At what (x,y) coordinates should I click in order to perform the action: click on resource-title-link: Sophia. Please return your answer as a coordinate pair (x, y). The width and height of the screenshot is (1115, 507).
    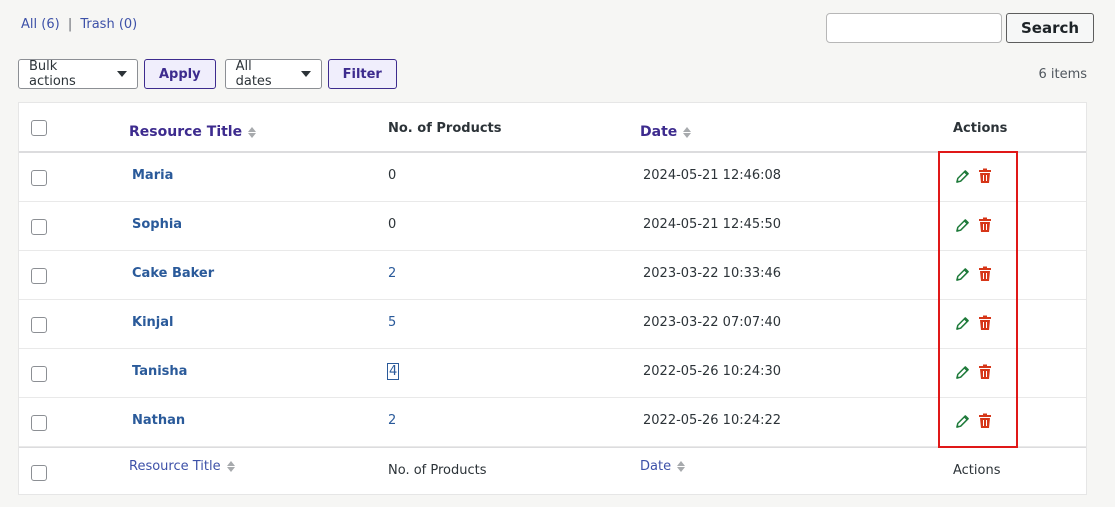
    Looking at the image, I should click on (157, 224).